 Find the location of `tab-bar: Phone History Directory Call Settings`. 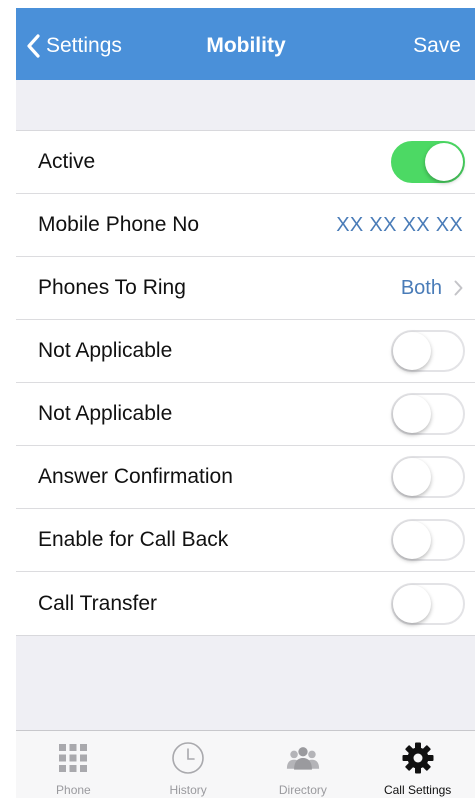

tab-bar: Phone History Directory Call Settings is located at coordinates (245, 764).